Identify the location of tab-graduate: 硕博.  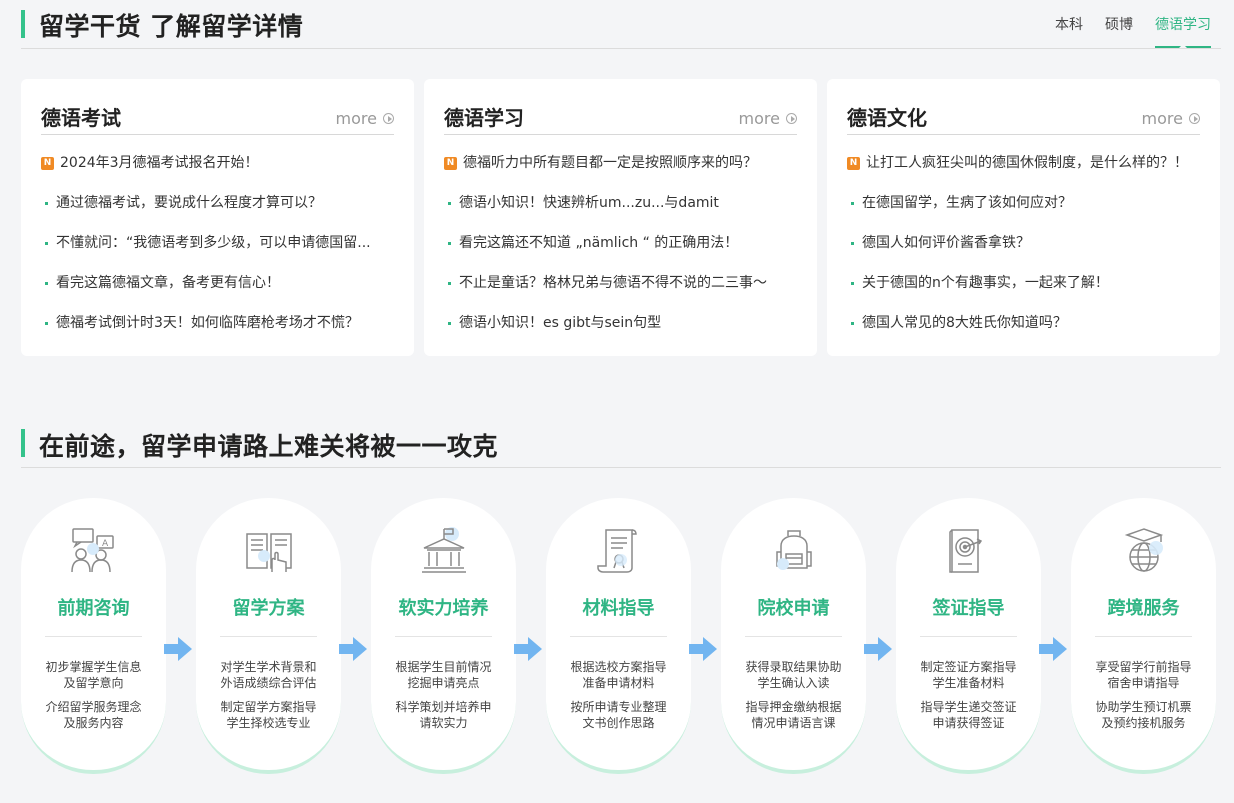
(1119, 31).